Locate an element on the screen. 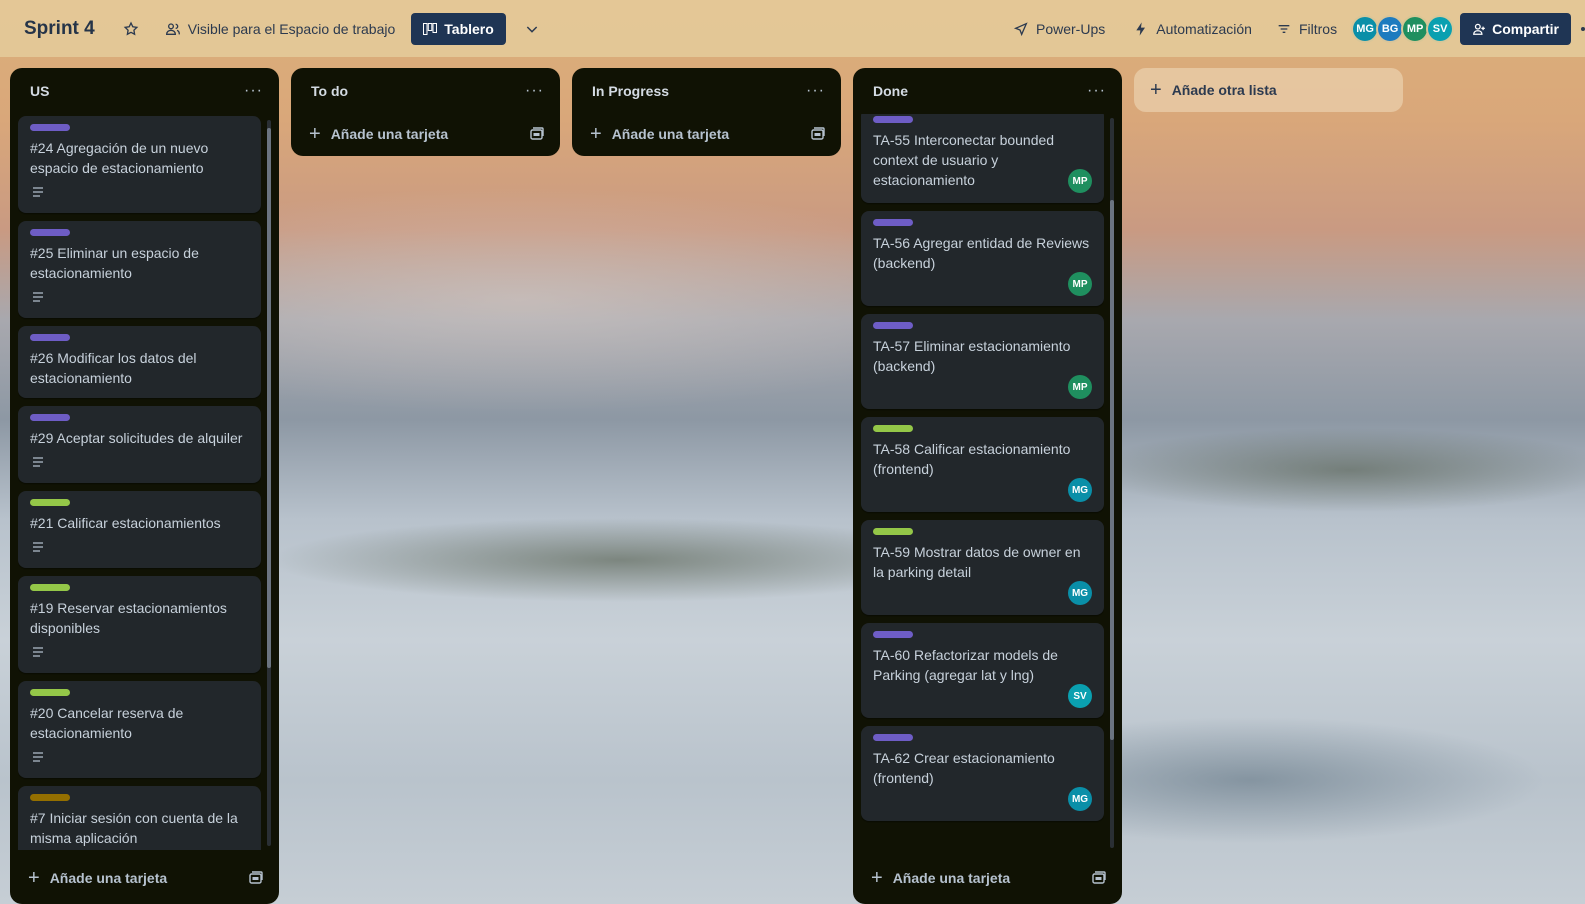 The width and height of the screenshot is (1585, 904). list-title: To do is located at coordinates (329, 91).